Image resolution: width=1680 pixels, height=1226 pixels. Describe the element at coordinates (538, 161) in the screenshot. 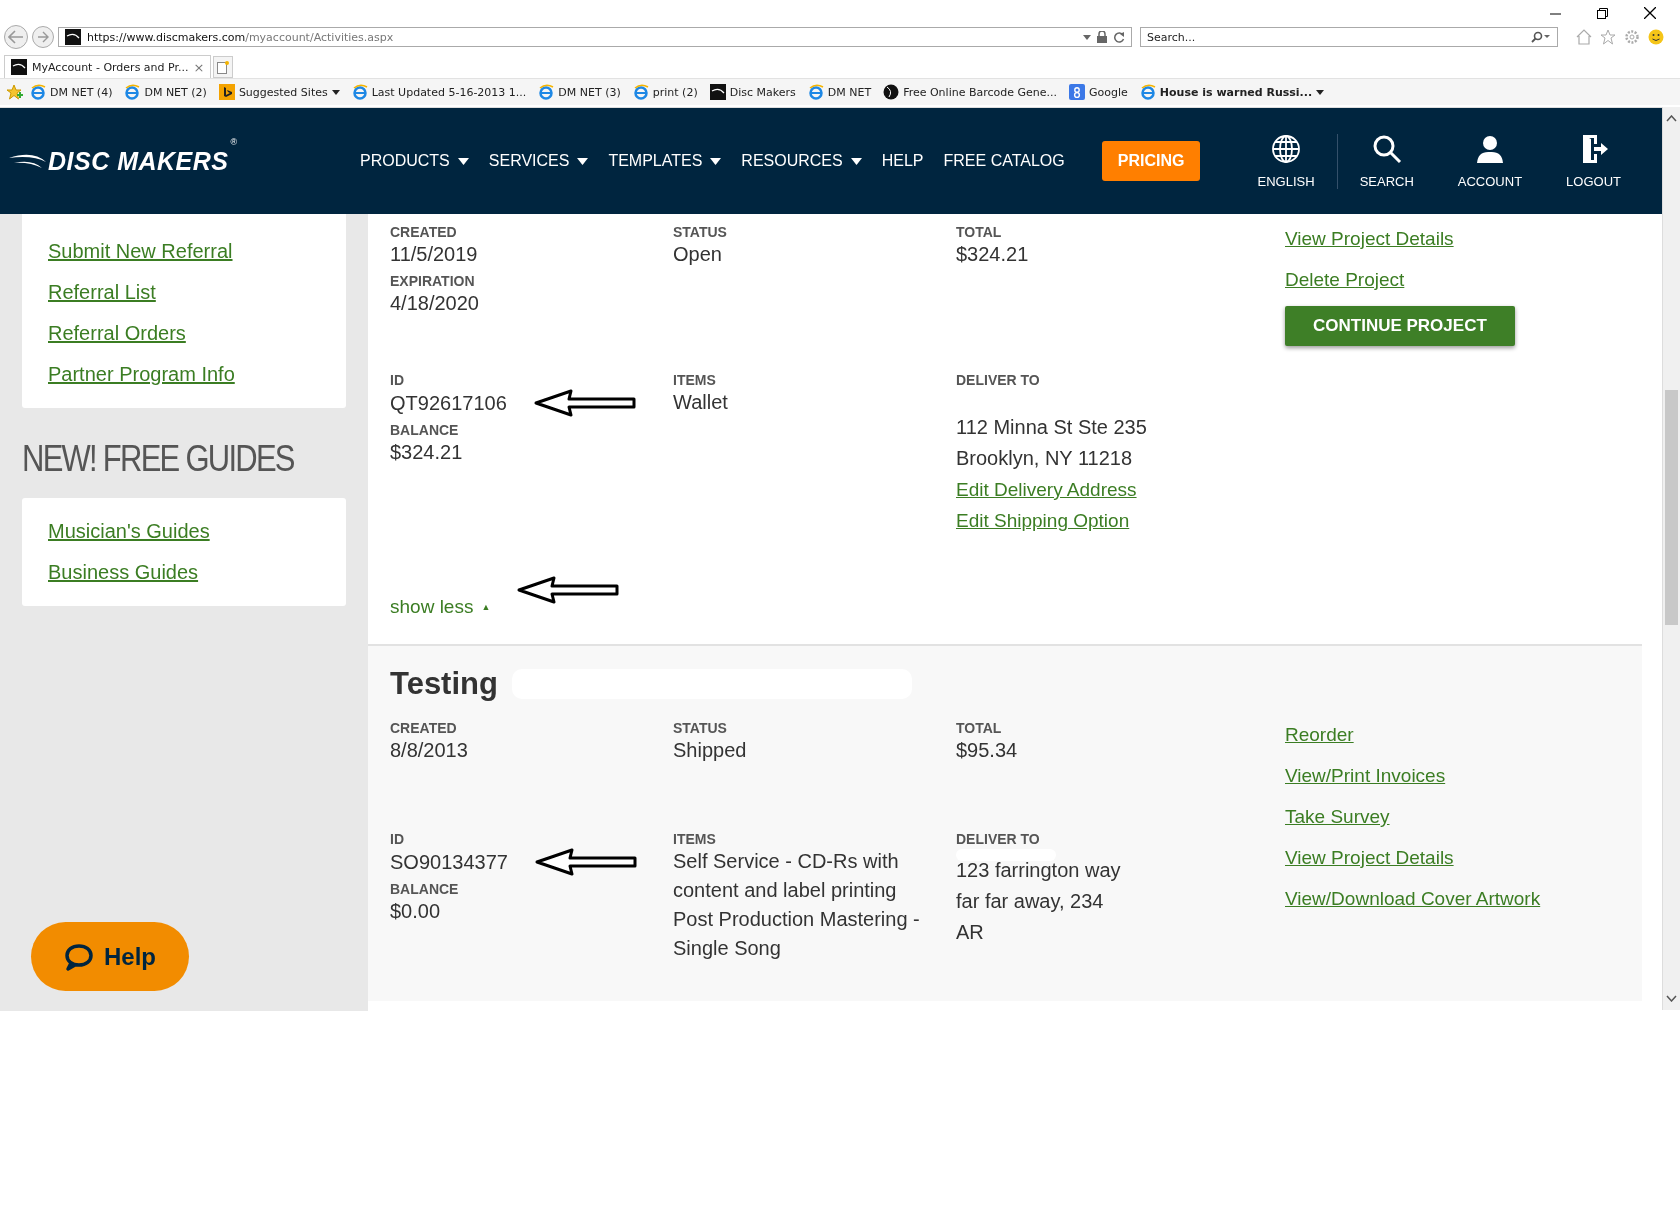

I see `nav-item: SERVICES` at that location.